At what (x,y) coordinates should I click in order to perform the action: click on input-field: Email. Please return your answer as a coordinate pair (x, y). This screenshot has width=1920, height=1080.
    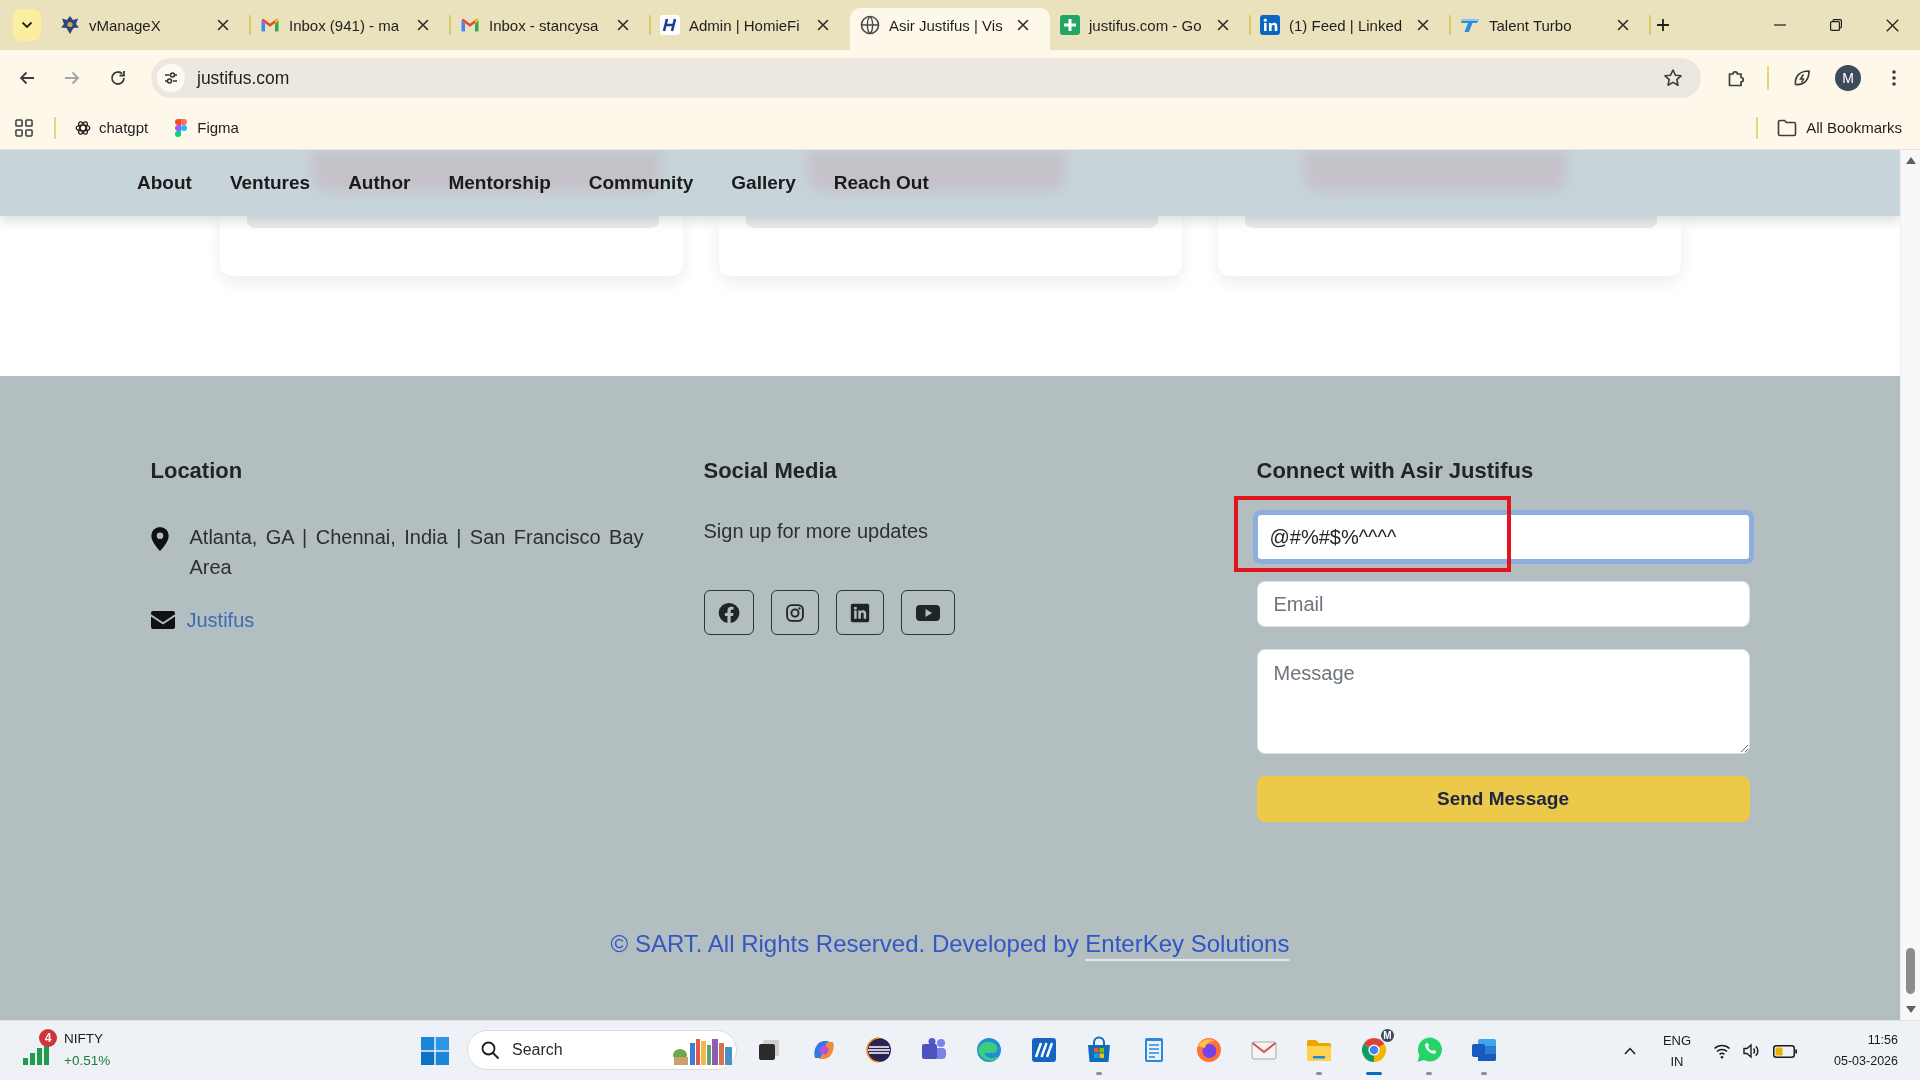
    Looking at the image, I should click on (1503, 604).